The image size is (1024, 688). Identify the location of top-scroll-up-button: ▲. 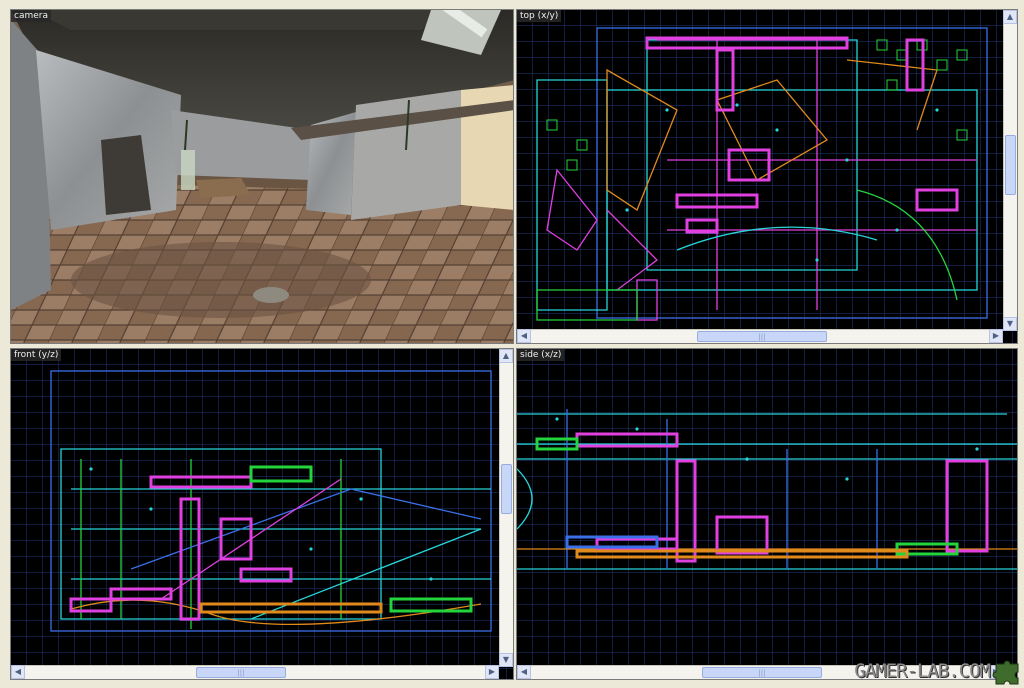
(1010, 17).